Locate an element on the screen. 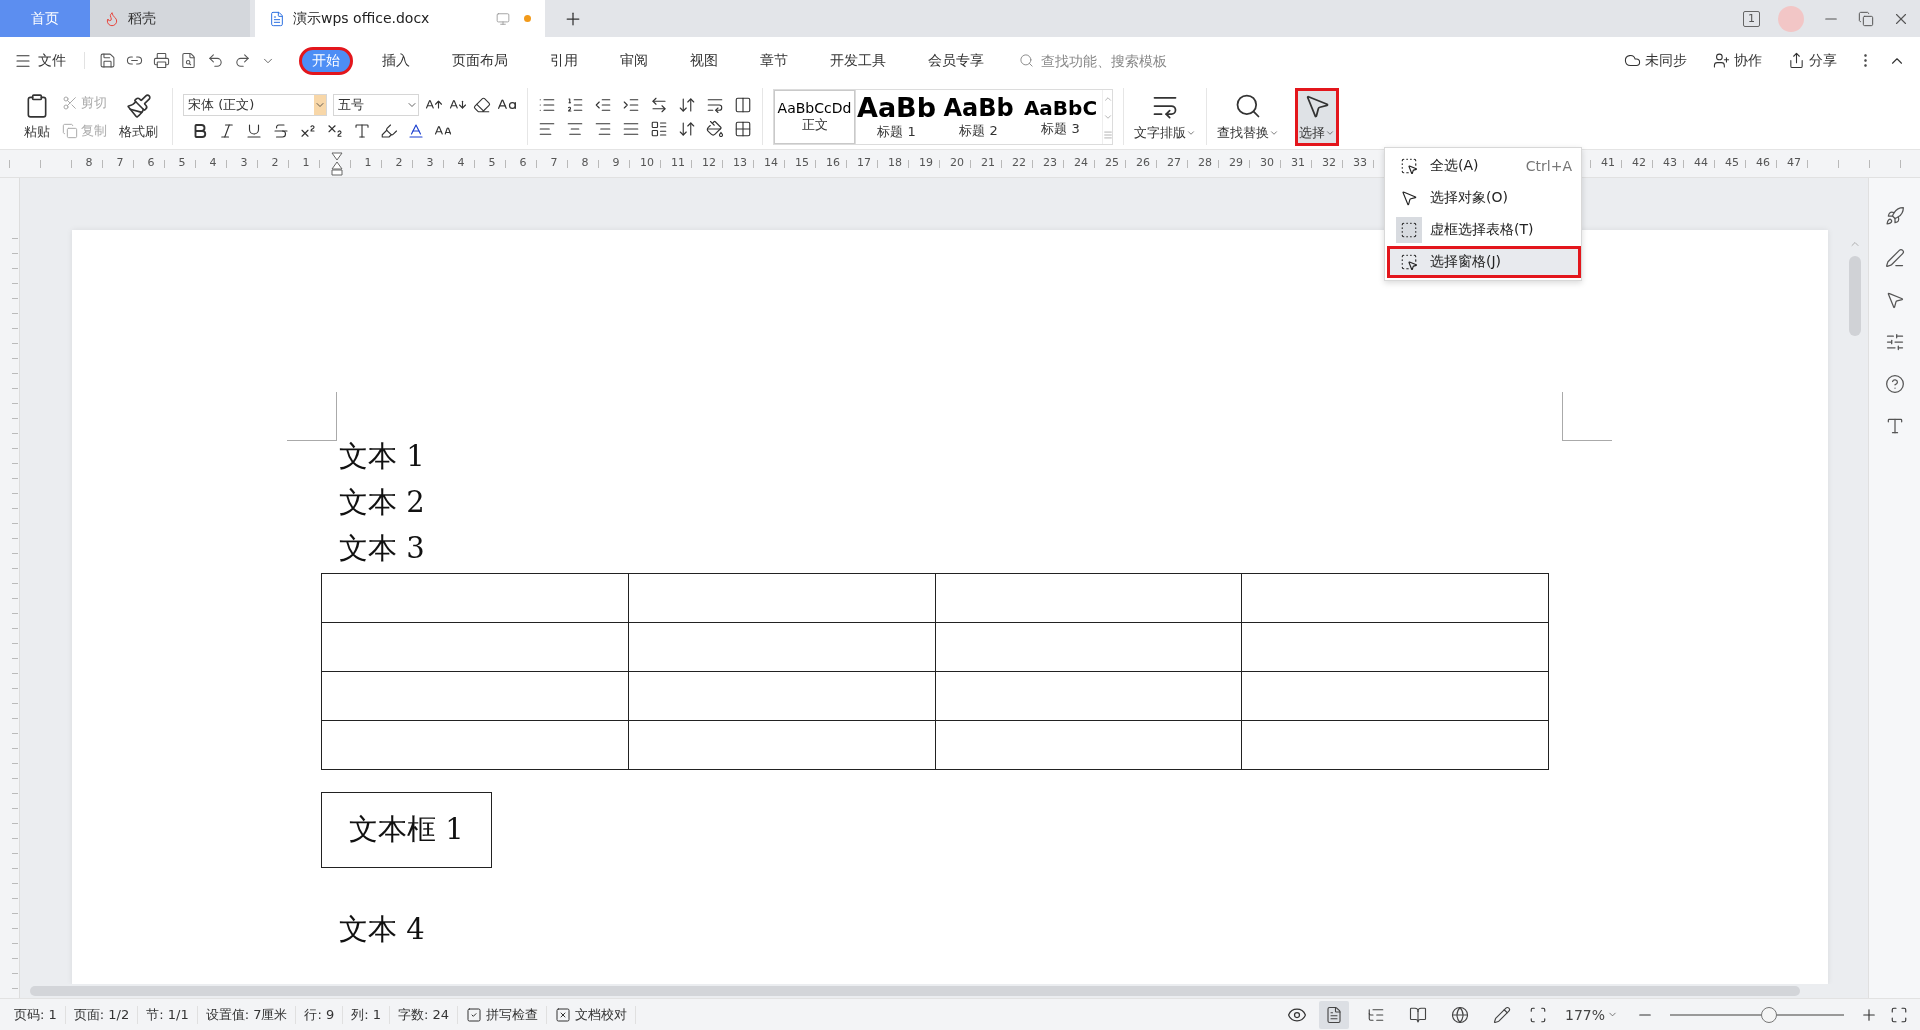 The height and width of the screenshot is (1030, 1920). help-icon is located at coordinates (1894, 384).